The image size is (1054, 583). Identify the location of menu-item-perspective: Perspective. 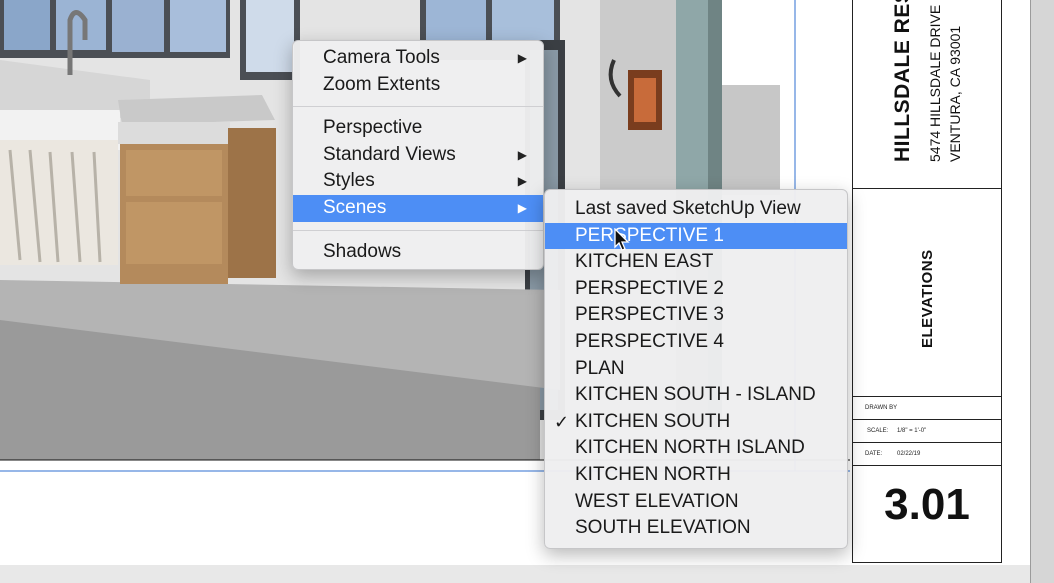
(418, 128).